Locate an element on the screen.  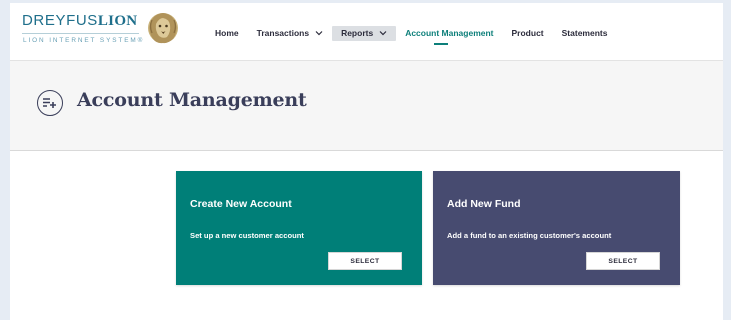
nav-item-home: Home is located at coordinates (227, 33).